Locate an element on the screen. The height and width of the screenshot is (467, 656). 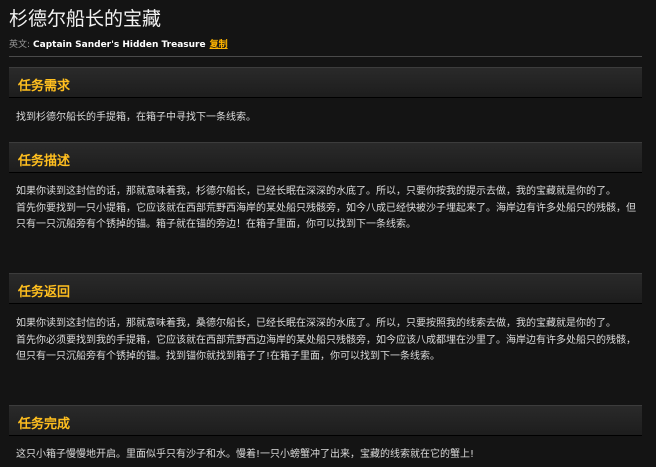
title-divider is located at coordinates (325, 56).